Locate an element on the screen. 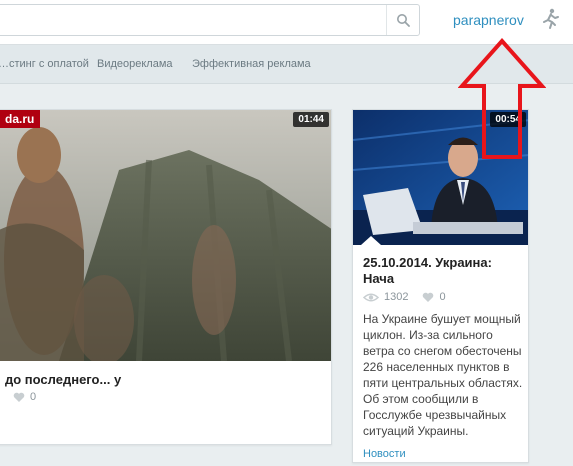 This screenshot has height=466, width=573. username-link: parapnerov is located at coordinates (488, 20).